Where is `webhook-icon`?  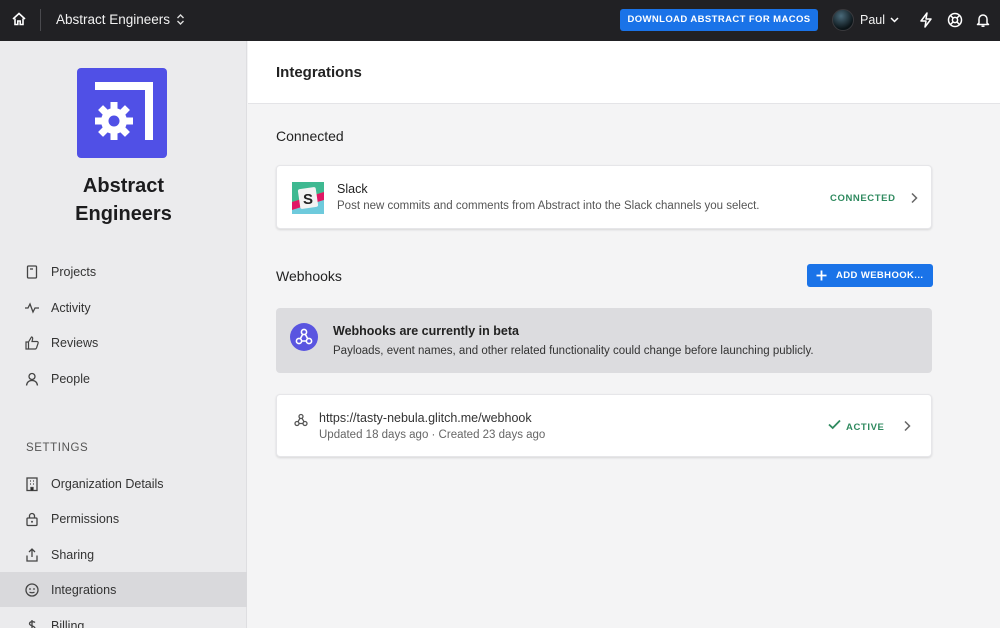
webhook-icon is located at coordinates (301, 420).